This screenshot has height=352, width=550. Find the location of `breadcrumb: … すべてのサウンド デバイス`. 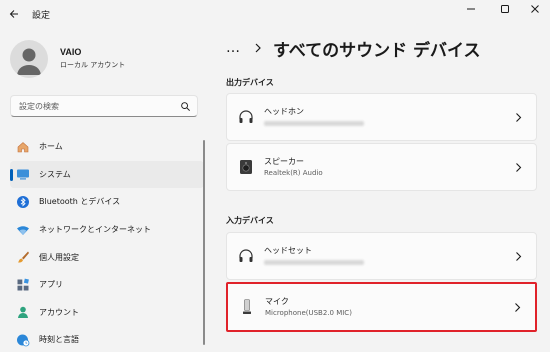

breadcrumb: … すべてのサウンド デバイス is located at coordinates (353, 48).